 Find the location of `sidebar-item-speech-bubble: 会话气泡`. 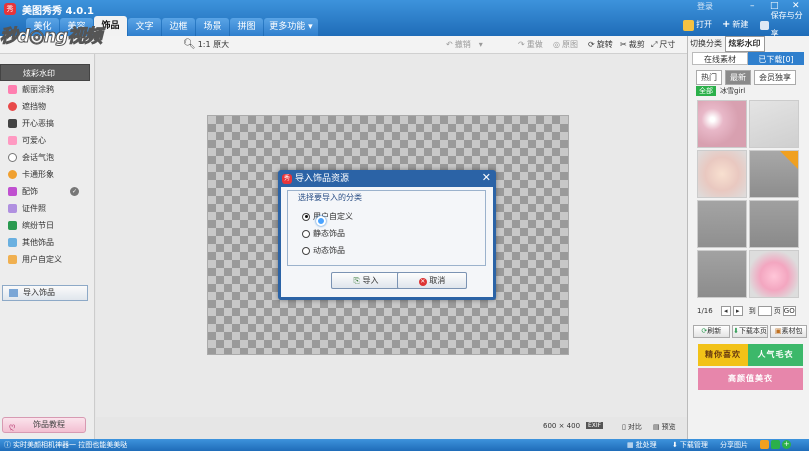

sidebar-item-speech-bubble: 会话气泡 is located at coordinates (45, 157).